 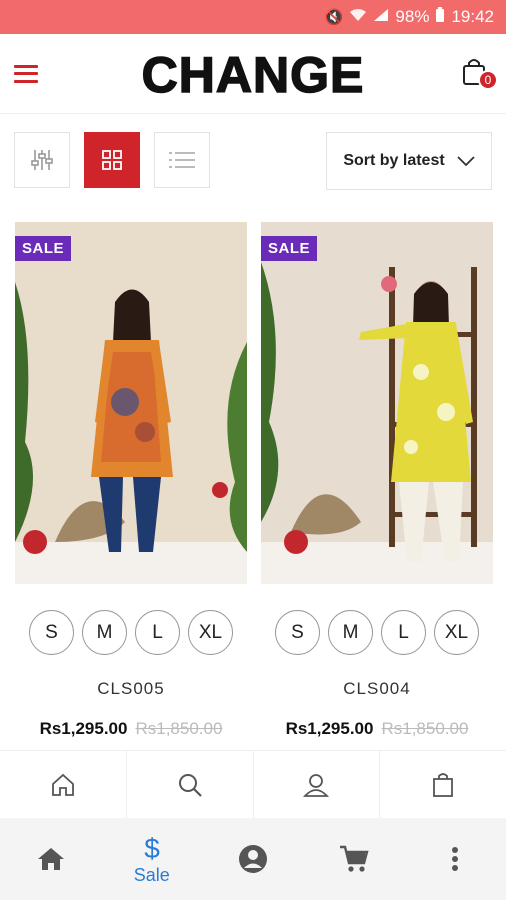 I want to click on bottom-navigation: $ Sale, so click(x=253, y=859).